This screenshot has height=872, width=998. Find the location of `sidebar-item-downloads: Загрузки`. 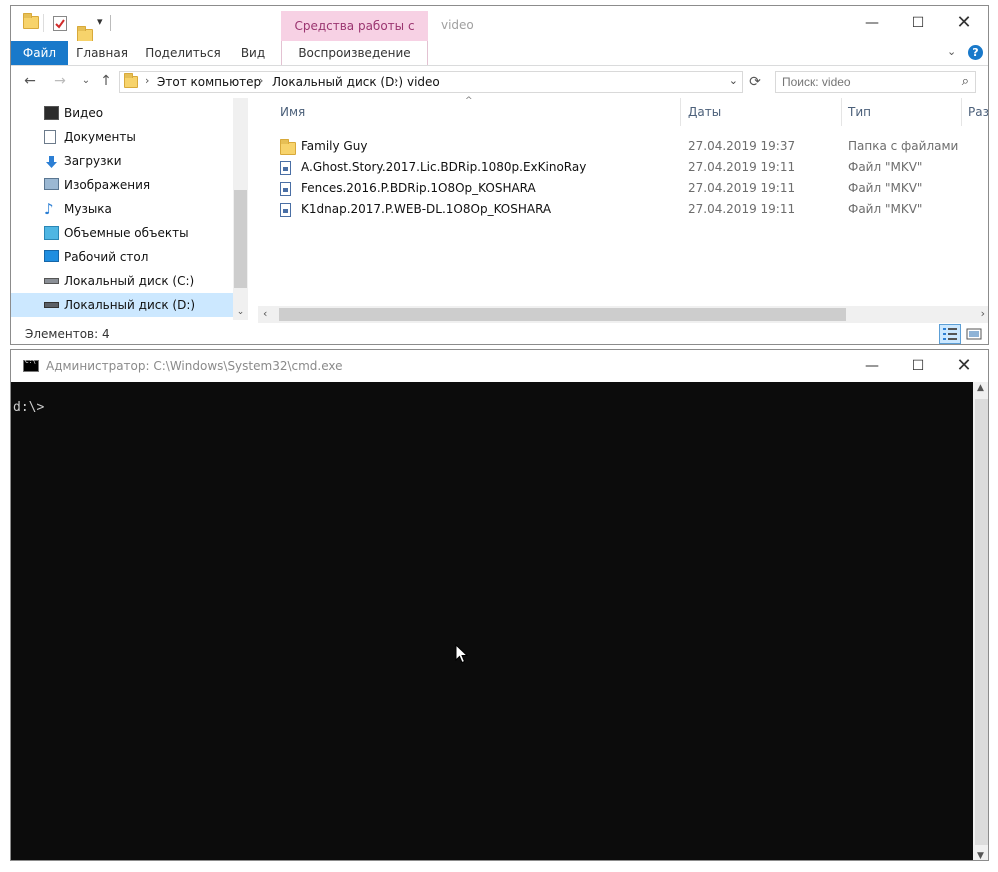

sidebar-item-downloads: Загрузки is located at coordinates (122, 161).